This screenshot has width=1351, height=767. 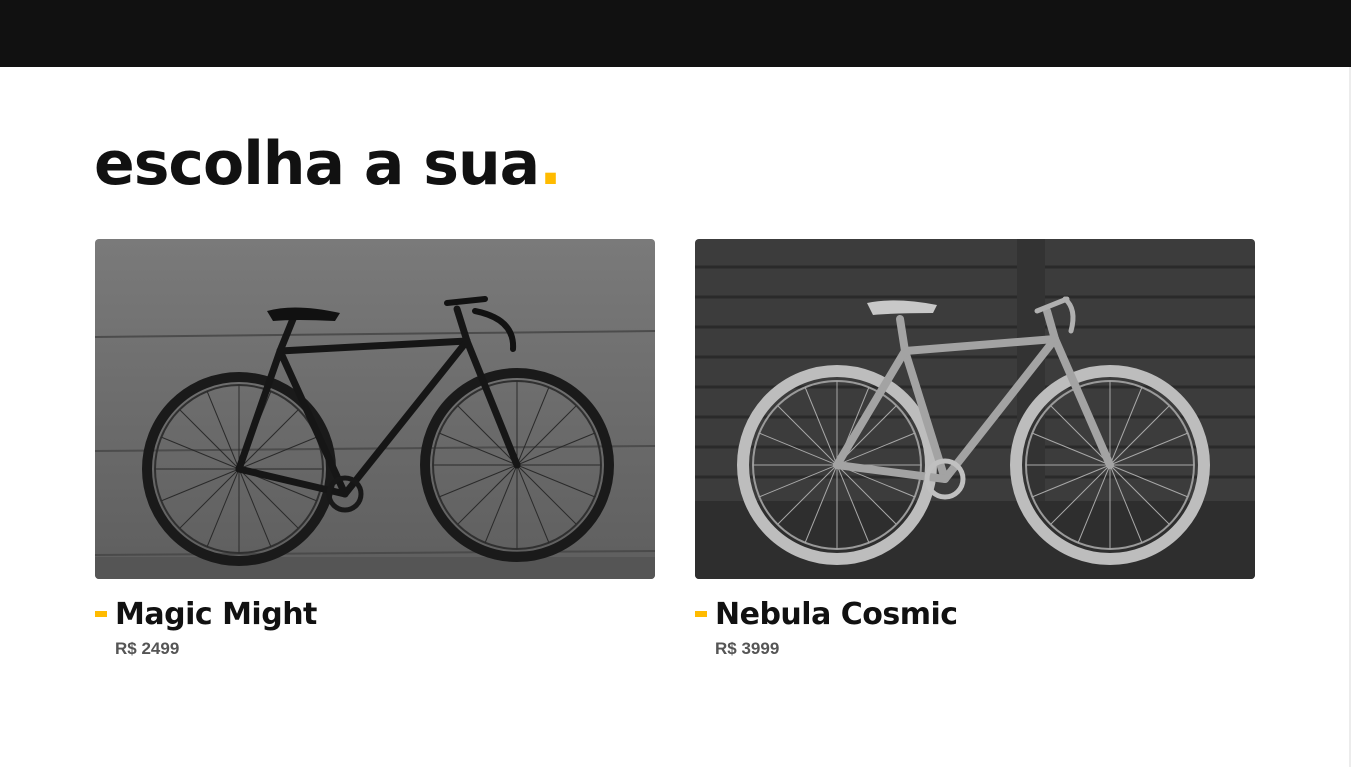 I want to click on product-name: Nebula Cosmic, so click(x=836, y=615).